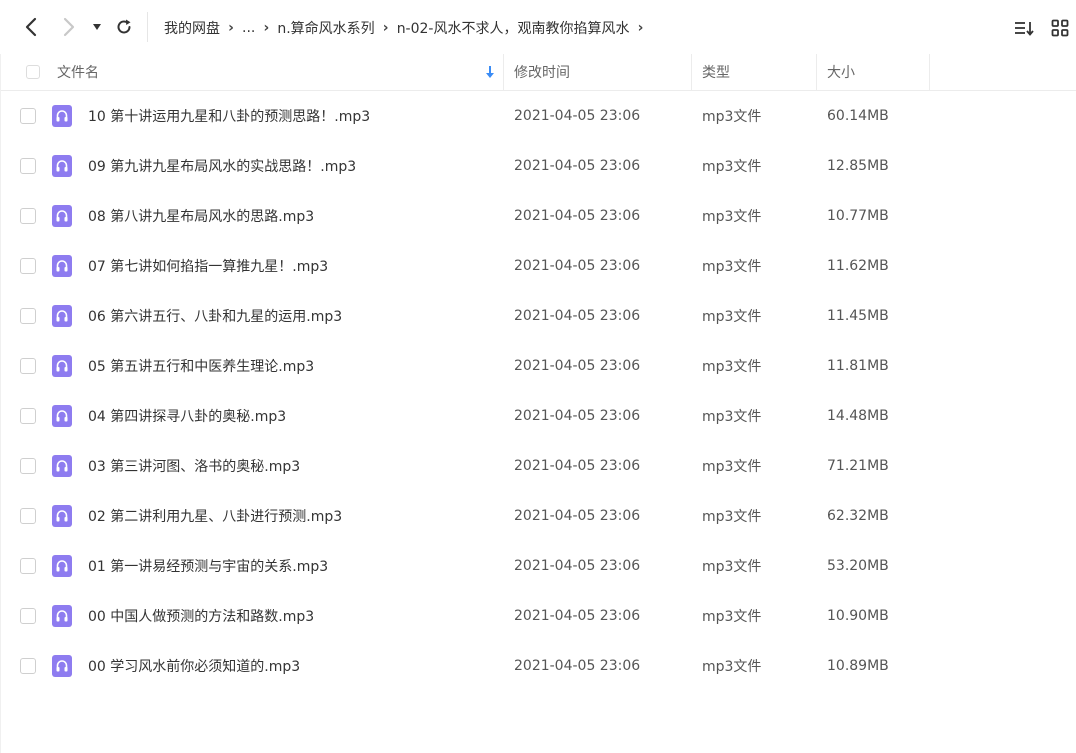 The width and height of the screenshot is (1076, 753). What do you see at coordinates (33, 72) in the screenshot?
I see `select-all-checkbox` at bounding box center [33, 72].